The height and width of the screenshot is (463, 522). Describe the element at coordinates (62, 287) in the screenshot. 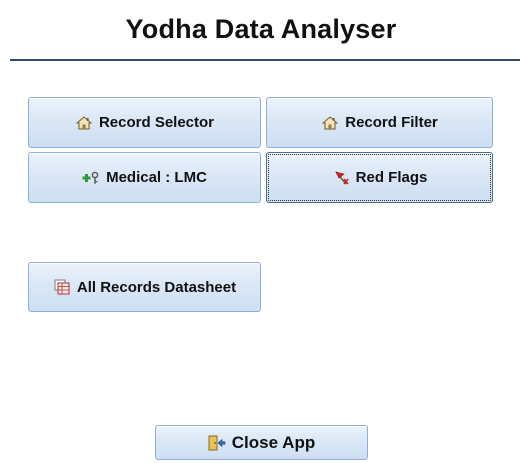

I see `datasheet-icon` at that location.